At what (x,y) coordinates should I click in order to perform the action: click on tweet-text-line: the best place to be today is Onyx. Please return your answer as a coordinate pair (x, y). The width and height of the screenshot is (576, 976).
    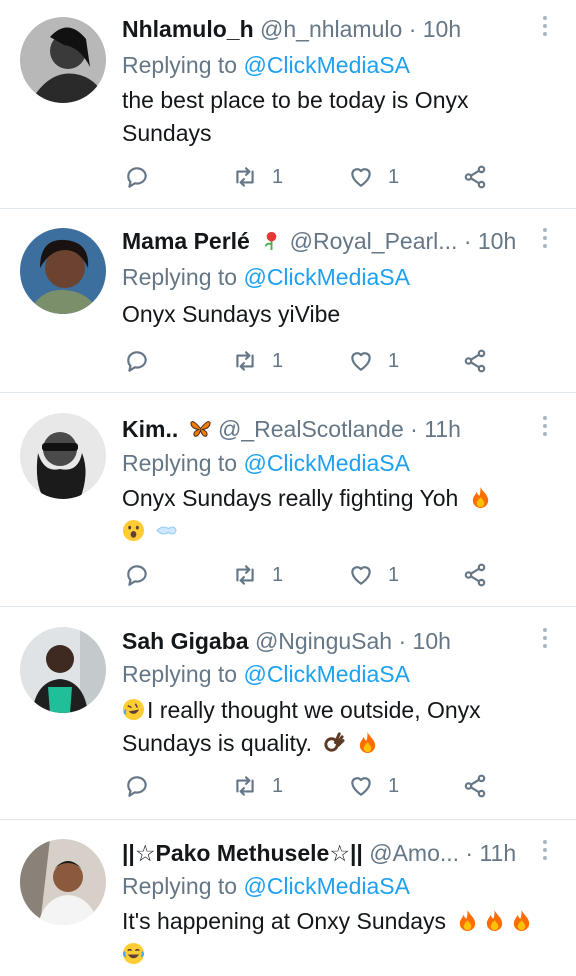
    Looking at the image, I should click on (295, 100).